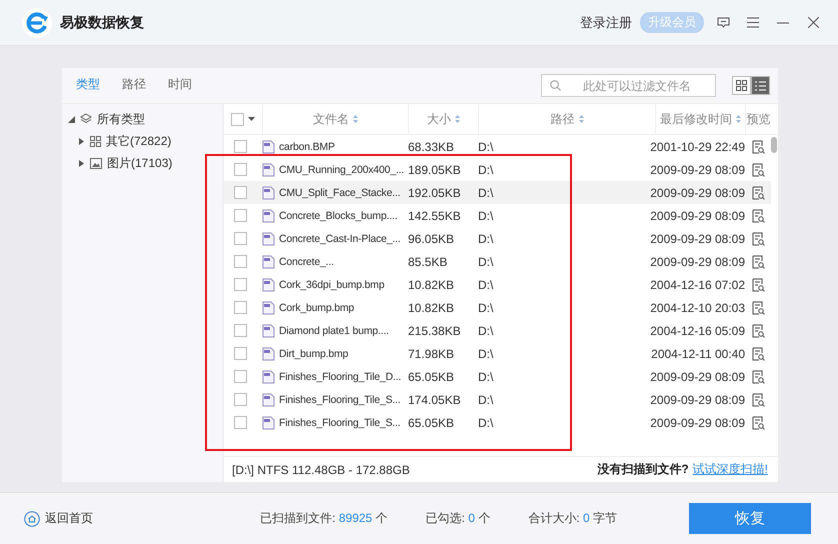  I want to click on modified-time: 2004-12-16 05:09, so click(697, 331).